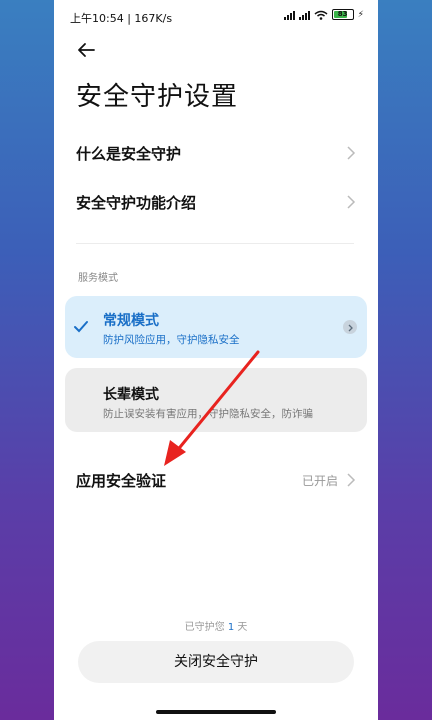  I want to click on mode-card-normal: 常规模式 防护风险应用，守护隐私安全, so click(216, 327).